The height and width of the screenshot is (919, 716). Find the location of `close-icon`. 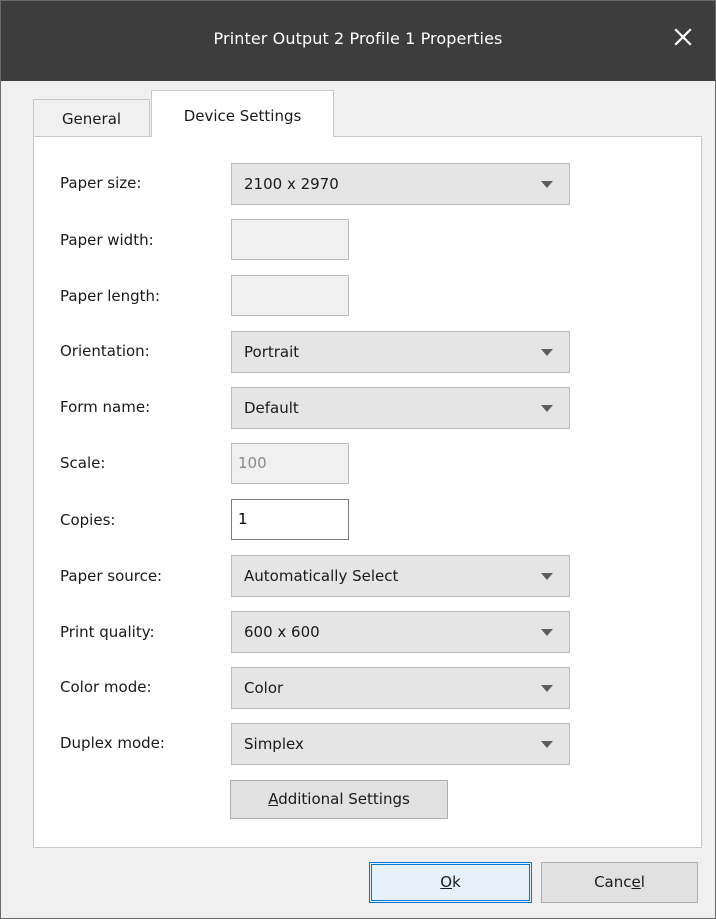

close-icon is located at coordinates (683, 37).